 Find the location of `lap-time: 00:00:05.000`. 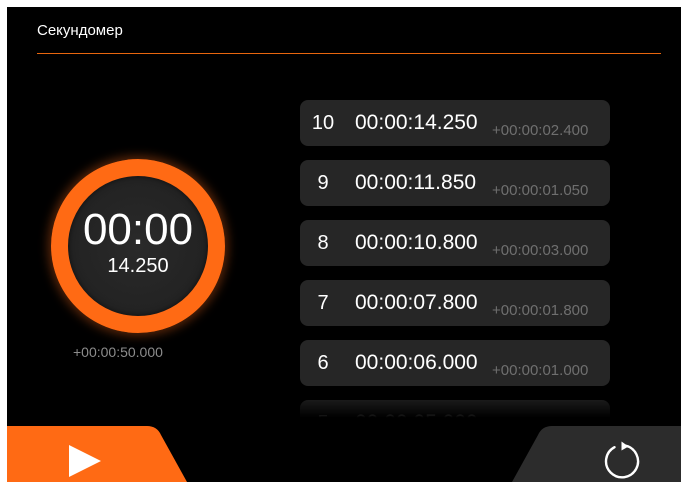

lap-time: 00:00:05.000 is located at coordinates (416, 416).